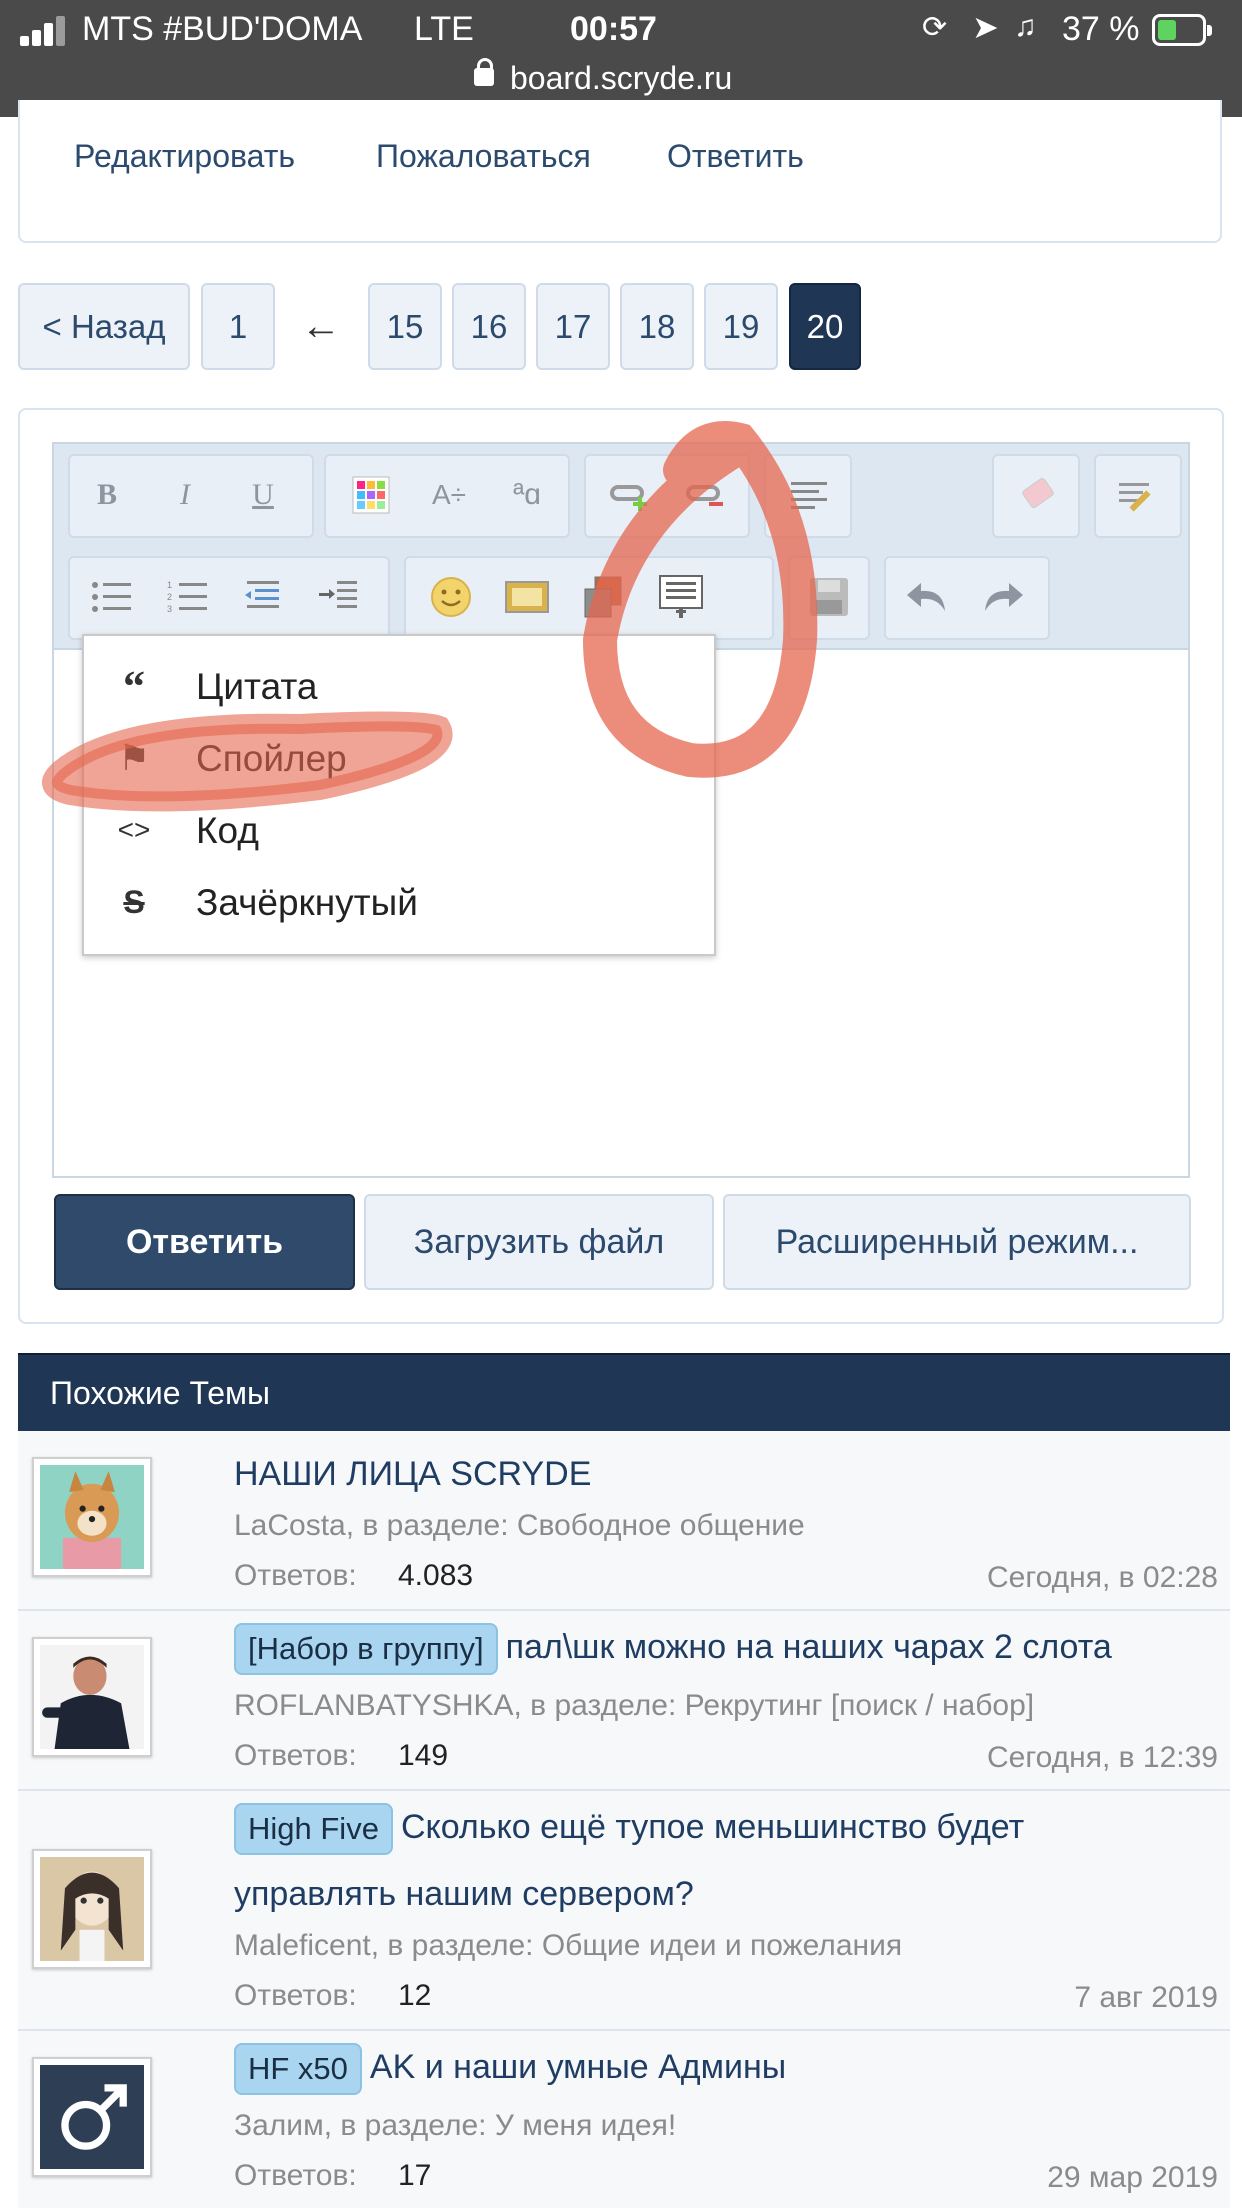 Image resolution: width=1242 pixels, height=2208 pixels. What do you see at coordinates (298, 2069) in the screenshot?
I see `thread-prefix-badge: HF x50` at bounding box center [298, 2069].